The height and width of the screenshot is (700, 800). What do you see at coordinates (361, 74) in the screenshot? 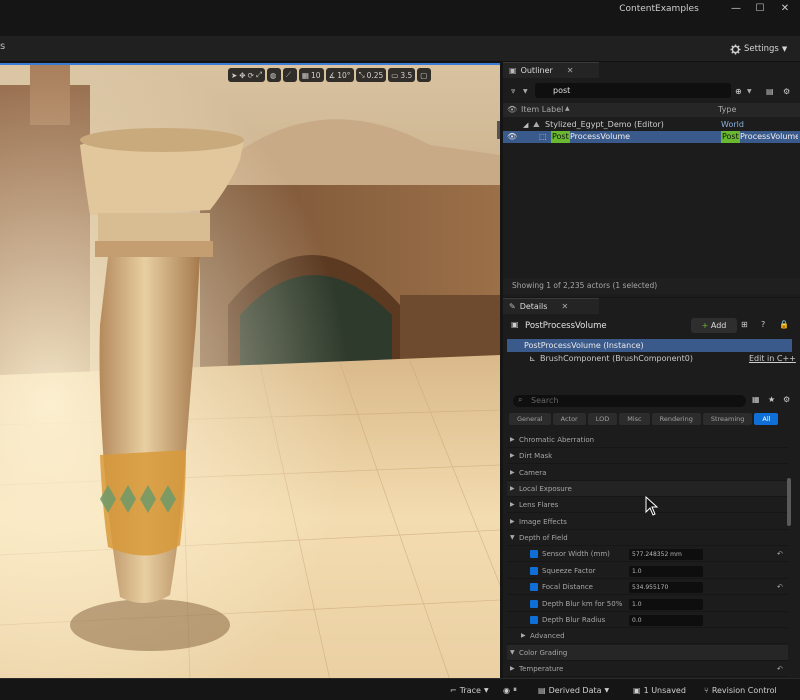
I see `scale-snap-icon: ⤡` at bounding box center [361, 74].